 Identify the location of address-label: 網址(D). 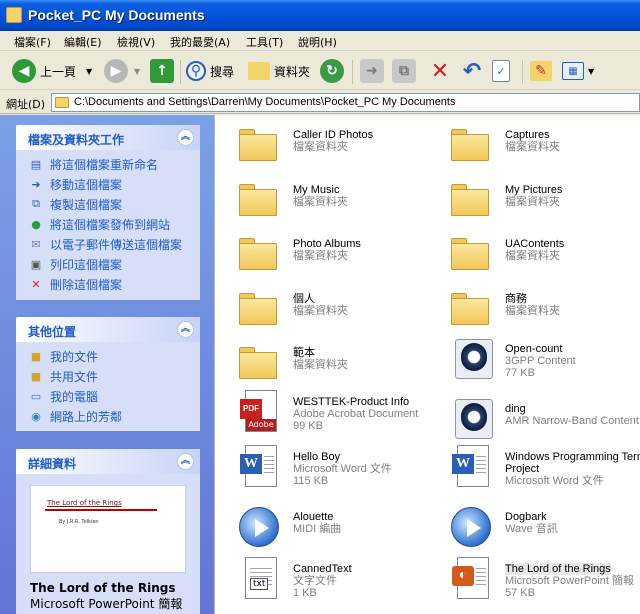
(26, 104).